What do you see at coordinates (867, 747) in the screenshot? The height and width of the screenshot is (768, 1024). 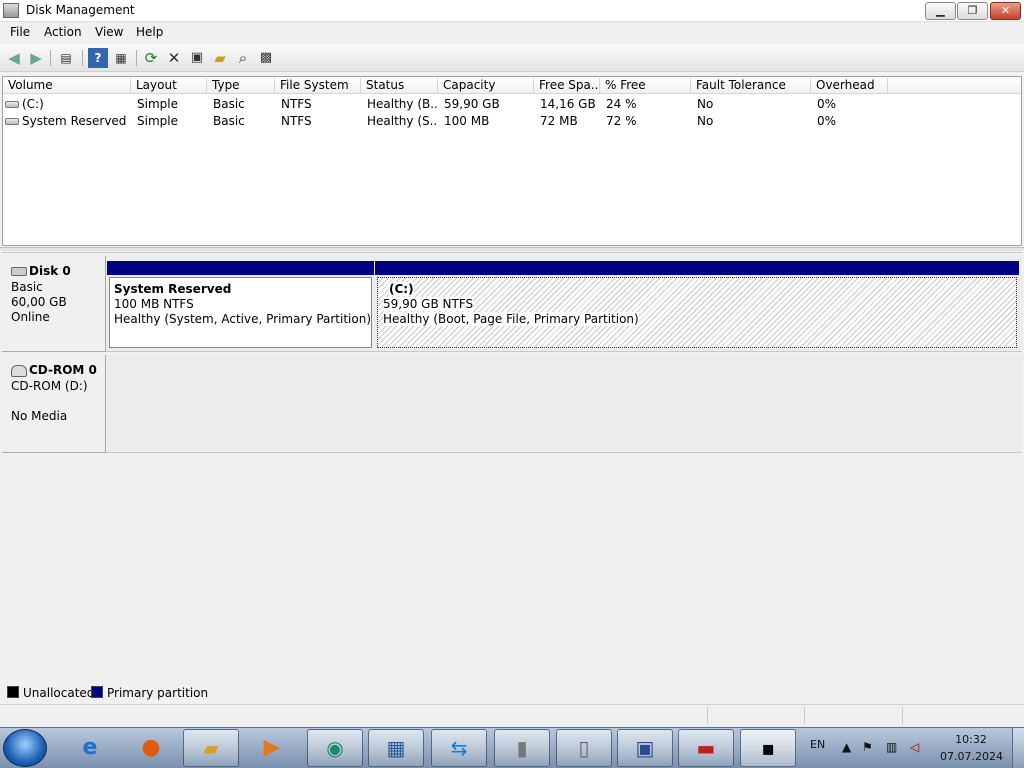 I see `action-center-flag-icon: ⚑` at bounding box center [867, 747].